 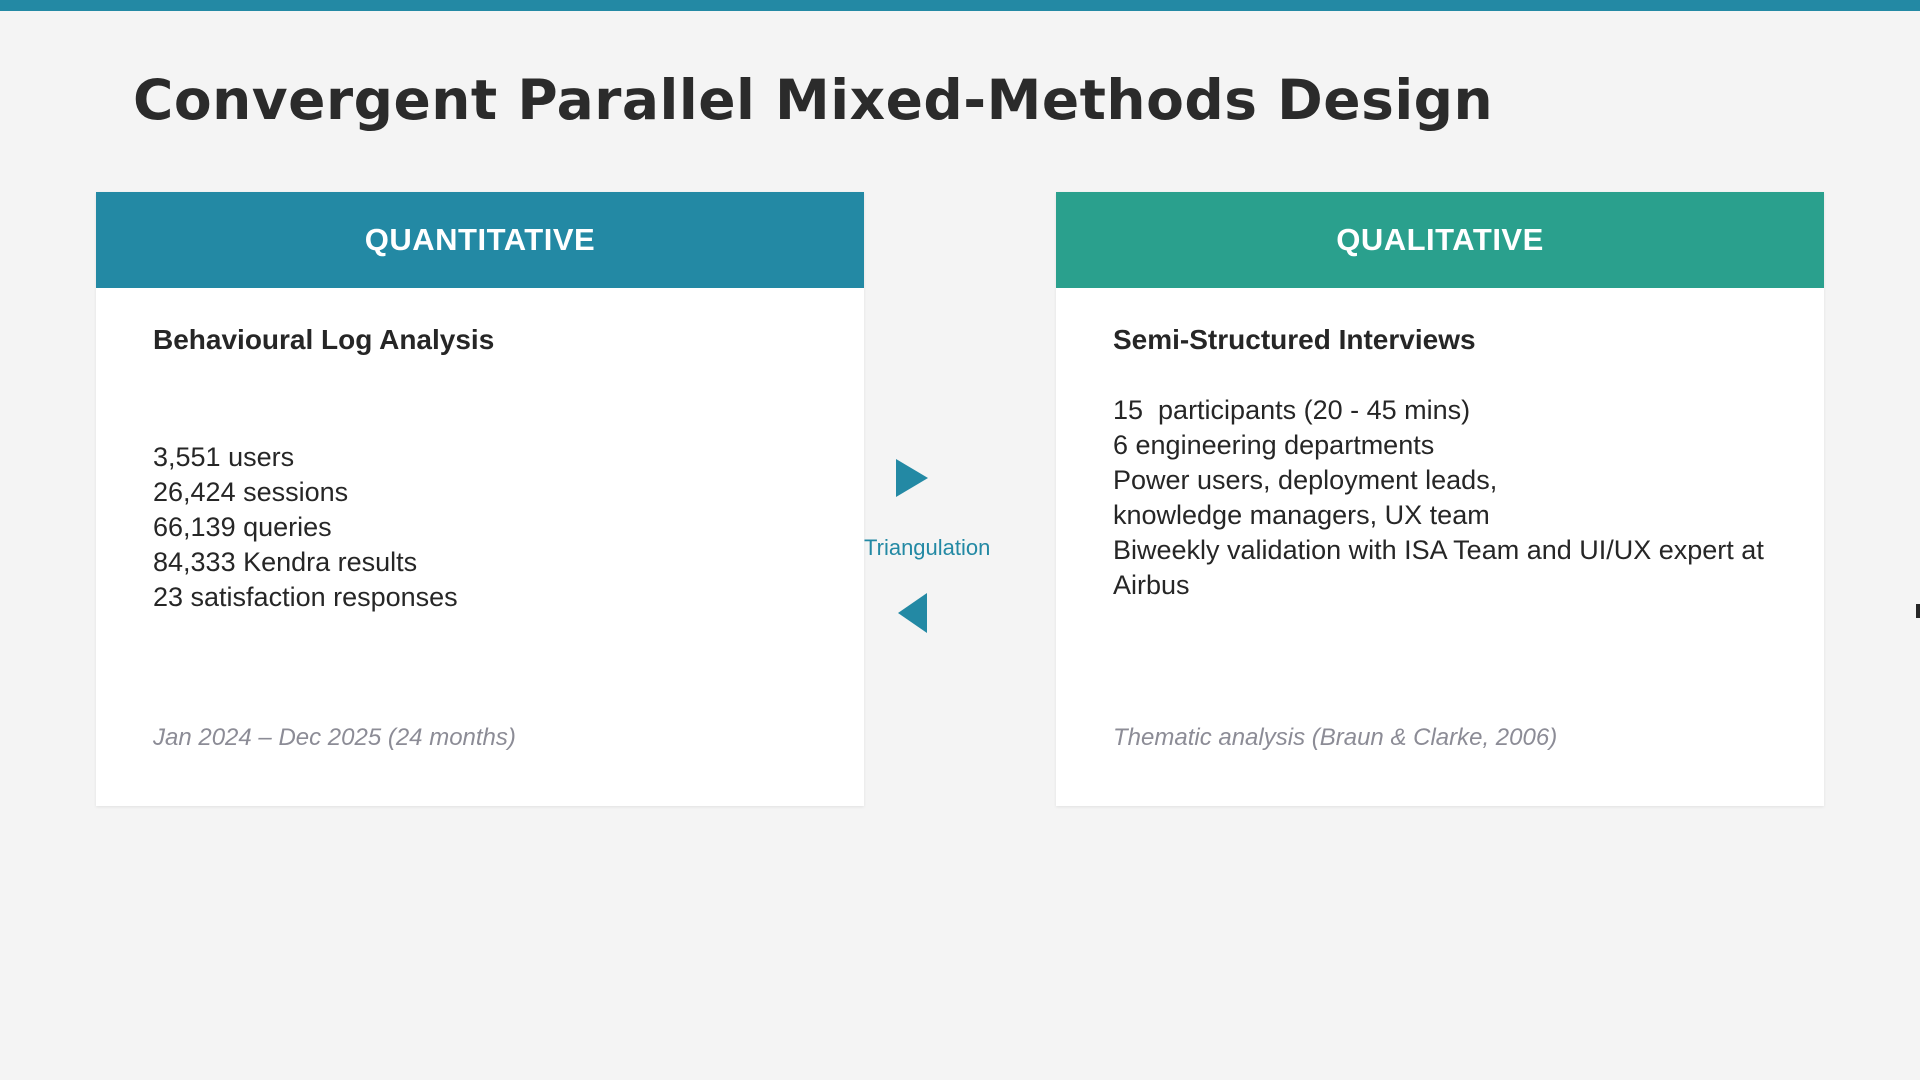 I want to click on quantitative-subtitle: Behavioural Log Analysis, so click(x=324, y=339).